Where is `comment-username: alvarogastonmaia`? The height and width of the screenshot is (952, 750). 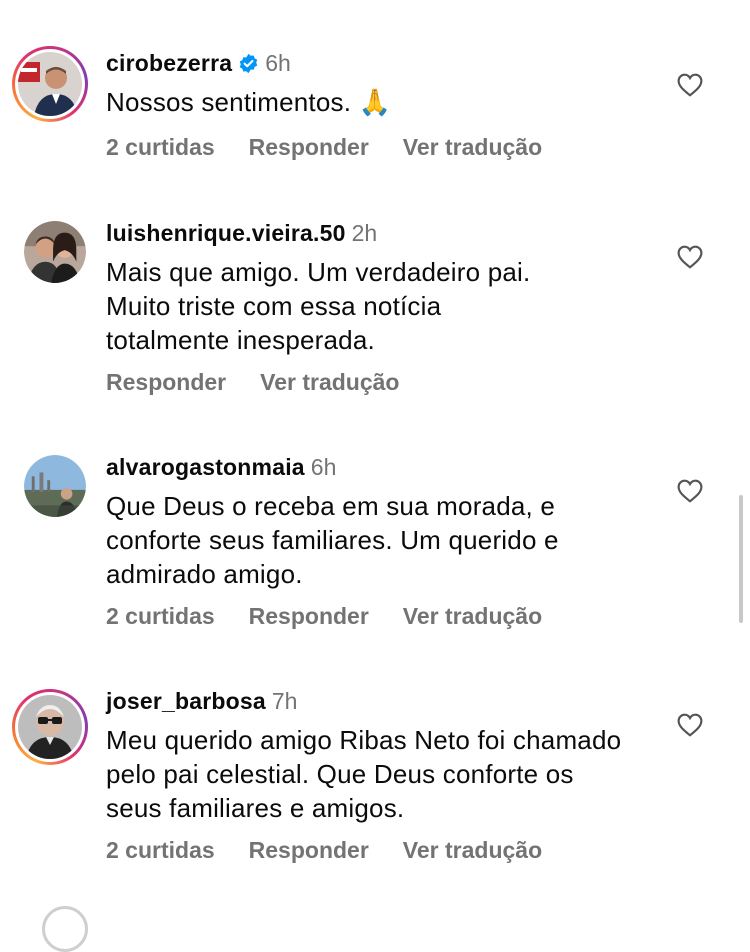 comment-username: alvarogastonmaia is located at coordinates (205, 467).